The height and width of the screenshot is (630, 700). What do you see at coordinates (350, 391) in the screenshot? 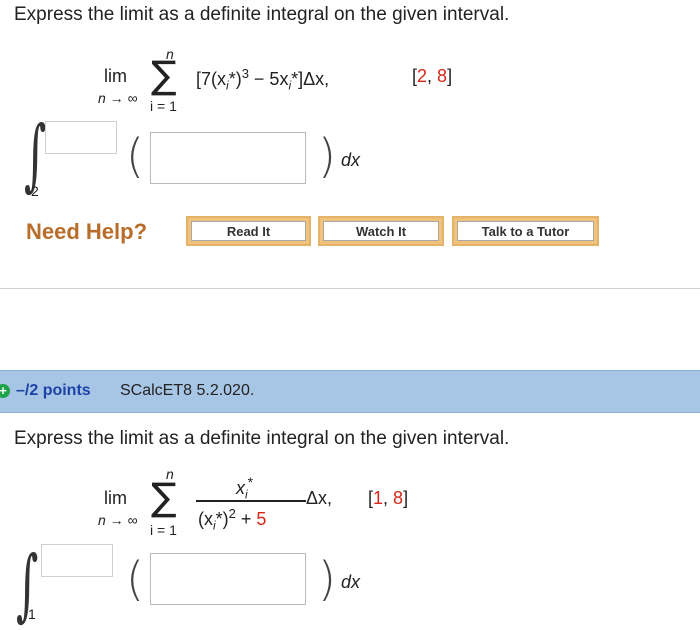
I see `question-header-bar` at bounding box center [350, 391].